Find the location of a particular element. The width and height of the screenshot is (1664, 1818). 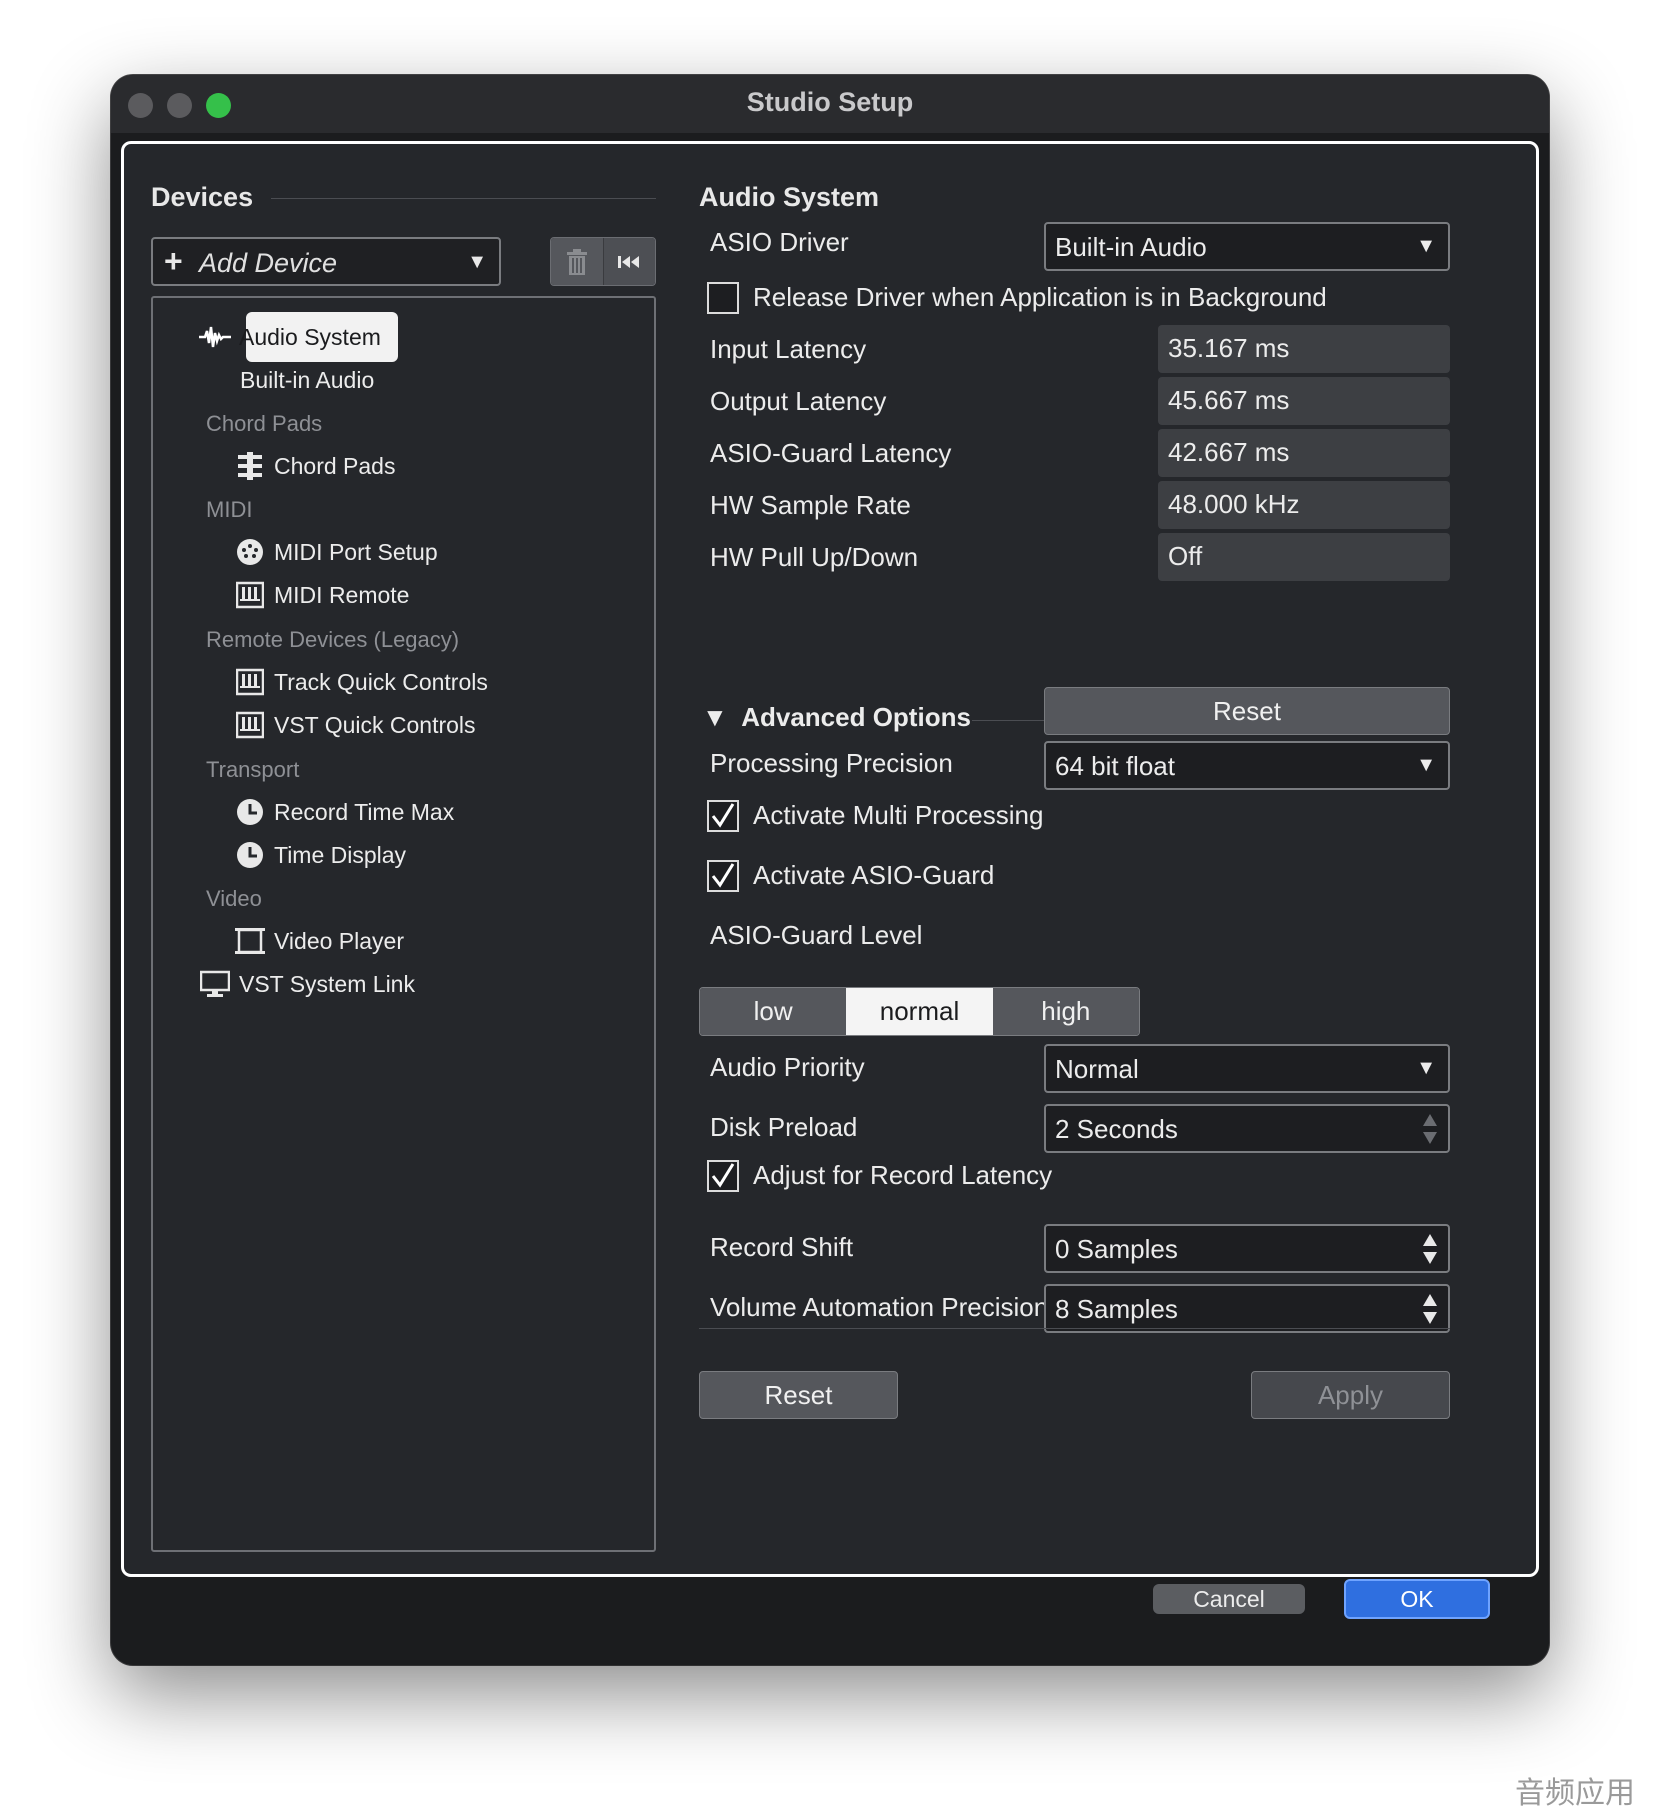

add-device-dropdown: + Add Device ▼ is located at coordinates (326, 261).